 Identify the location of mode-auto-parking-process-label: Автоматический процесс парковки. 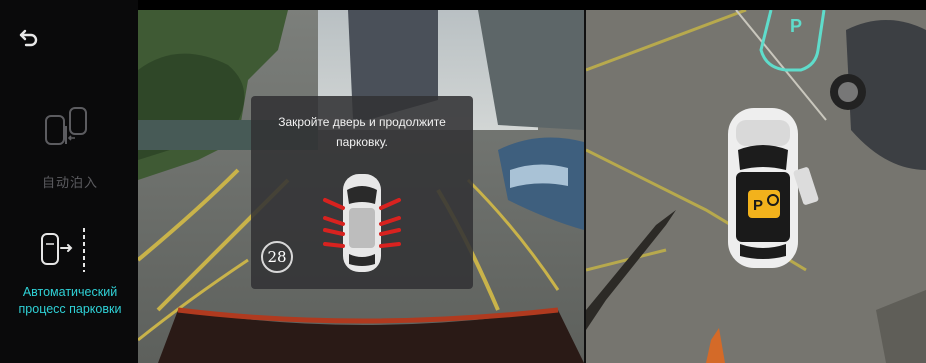
(70, 300).